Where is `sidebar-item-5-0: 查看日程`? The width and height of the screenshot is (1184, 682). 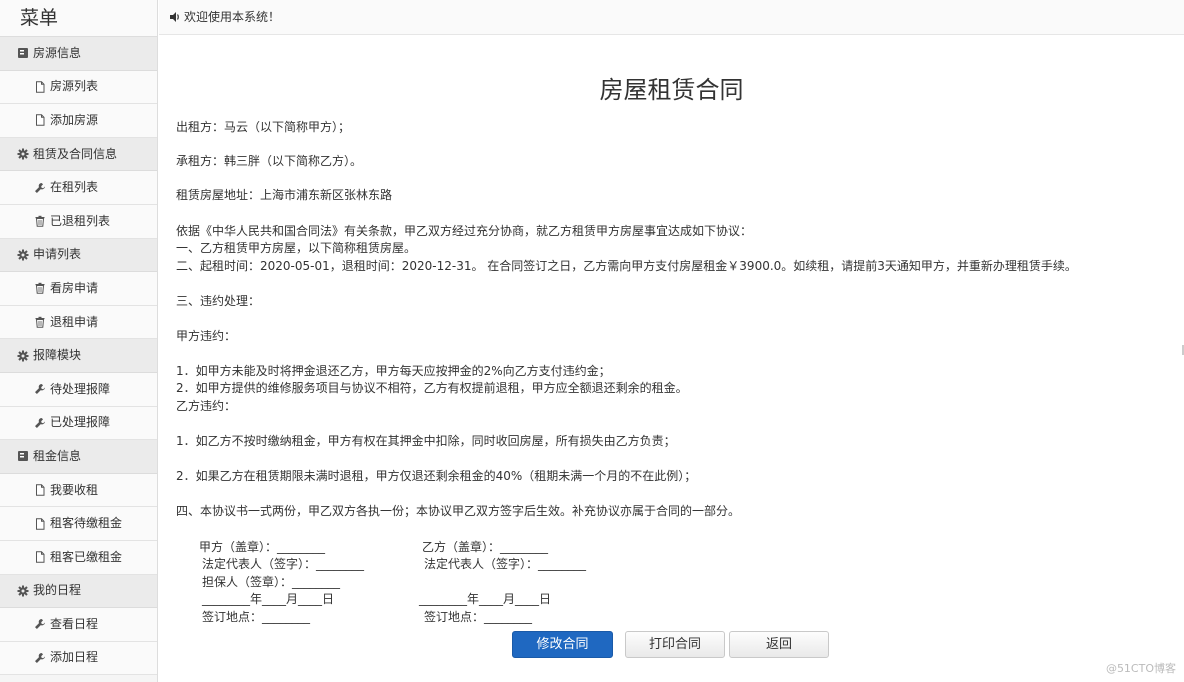
sidebar-item-5-0: 查看日程 is located at coordinates (78, 625).